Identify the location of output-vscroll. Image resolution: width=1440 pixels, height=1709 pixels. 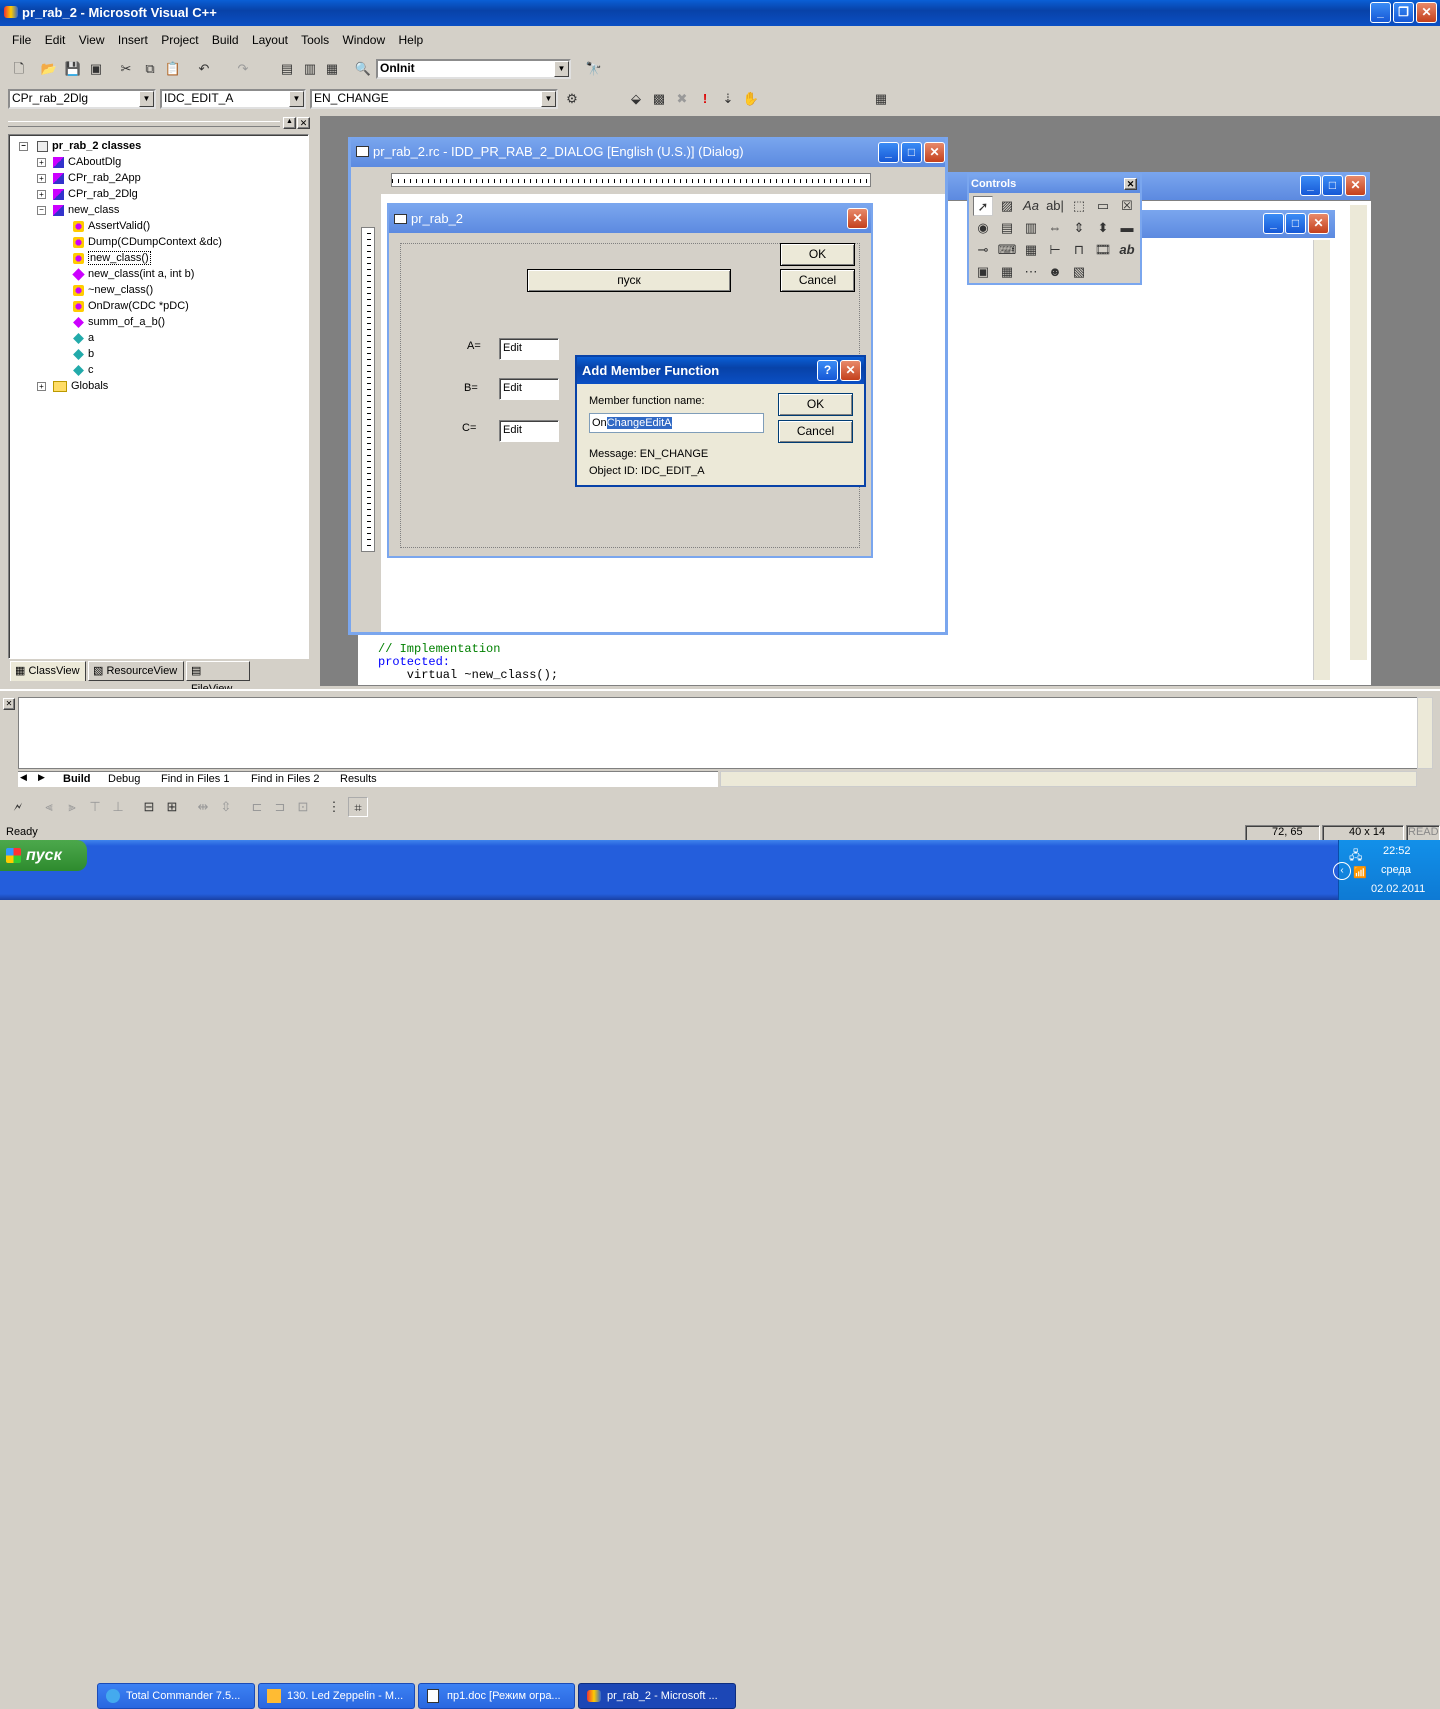
(1425, 733).